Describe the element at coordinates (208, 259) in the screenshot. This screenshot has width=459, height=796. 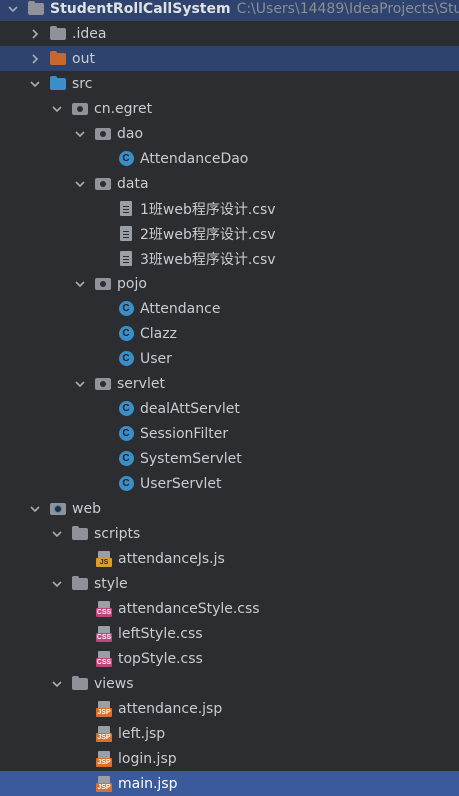
I see `tree-node-label: 3班web程序设计.csv` at that location.